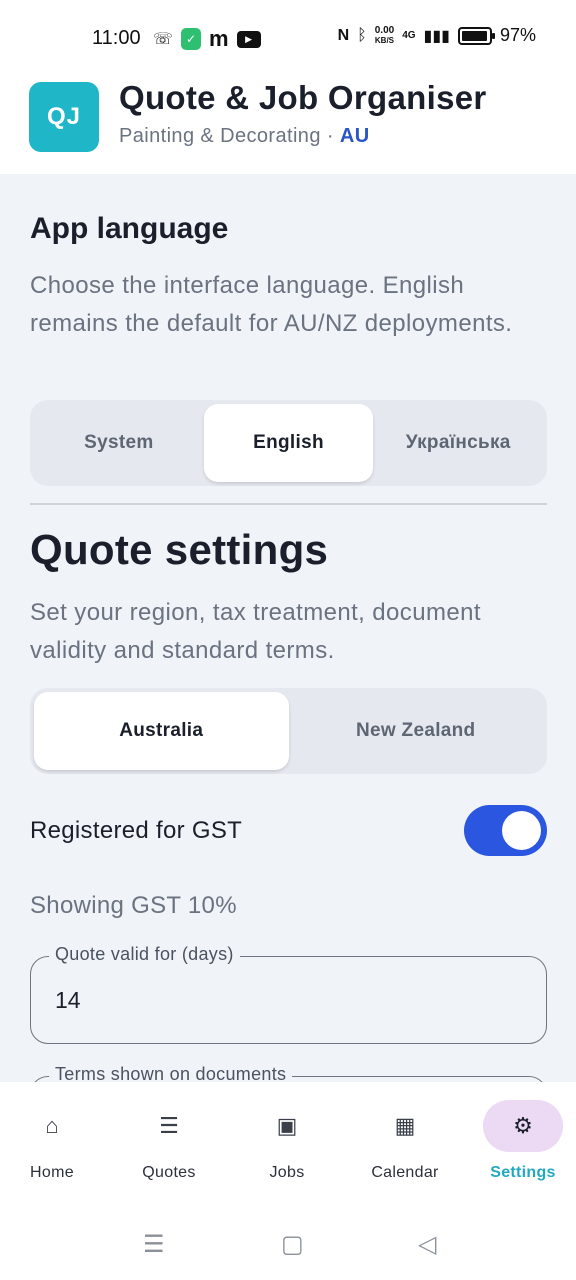 This screenshot has width=576, height=1280. Describe the element at coordinates (416, 731) in the screenshot. I see `region-option-new-zealand: New Zealand` at that location.